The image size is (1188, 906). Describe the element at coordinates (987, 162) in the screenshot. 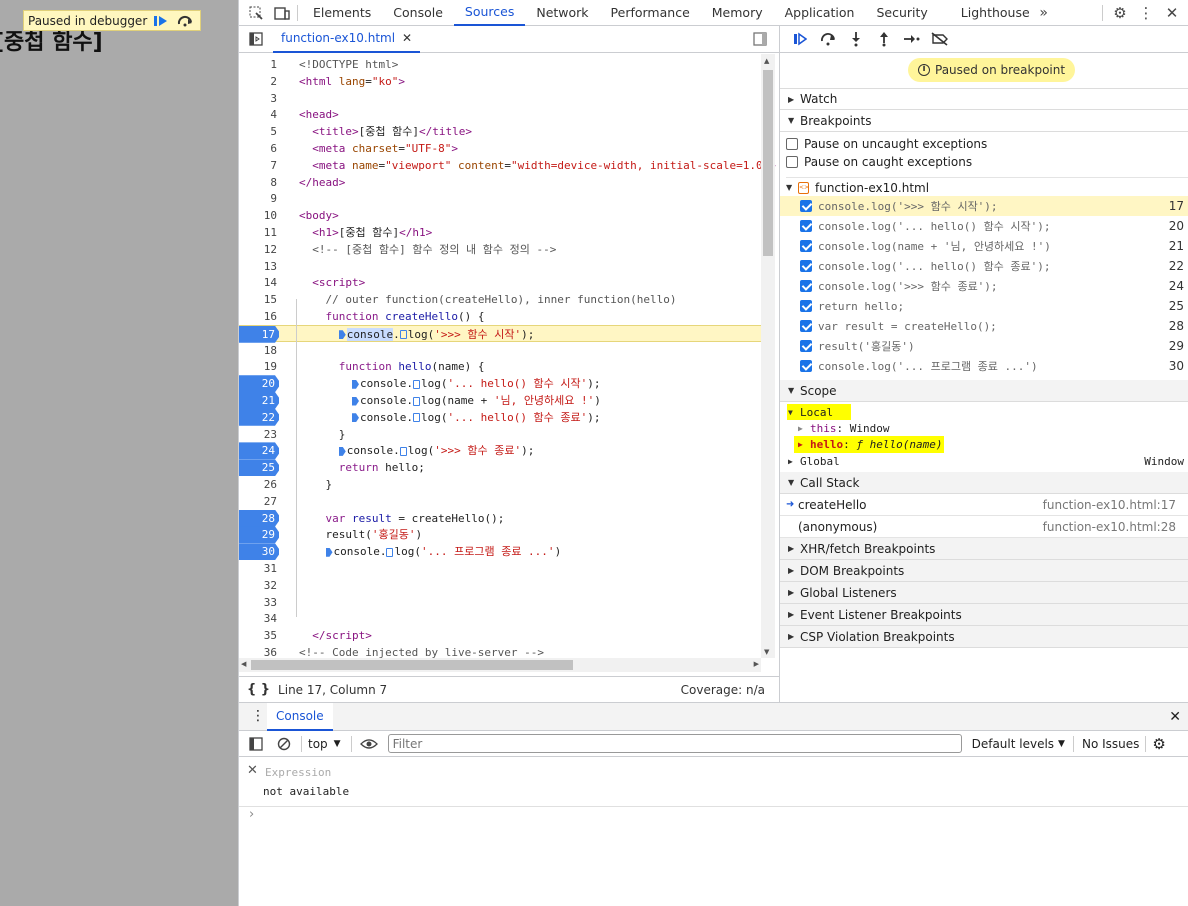

I see `pause-caught-checkbox-row: Pause on caught exceptions` at that location.